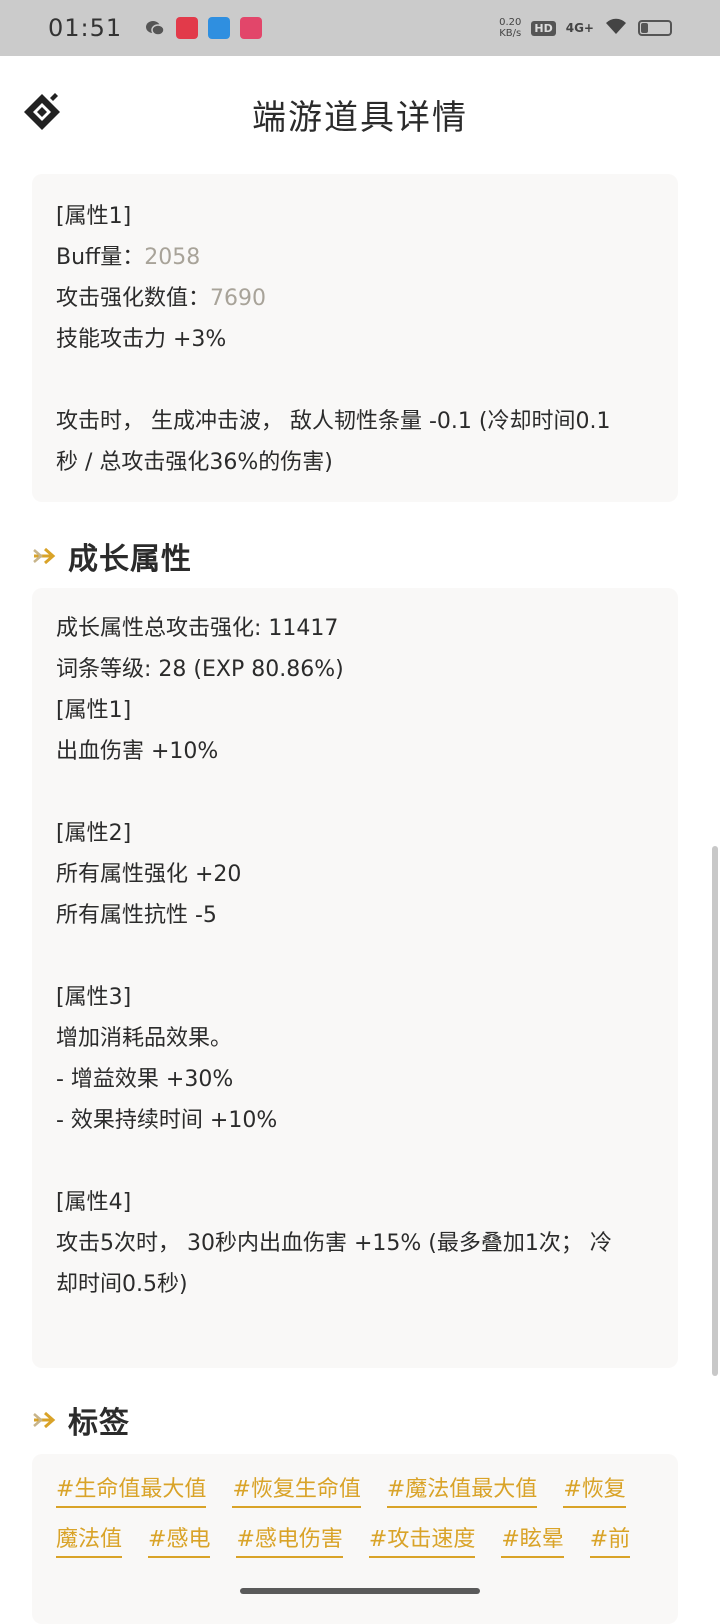  Describe the element at coordinates (94, 997) in the screenshot. I see `growth-line: [属性3]` at that location.